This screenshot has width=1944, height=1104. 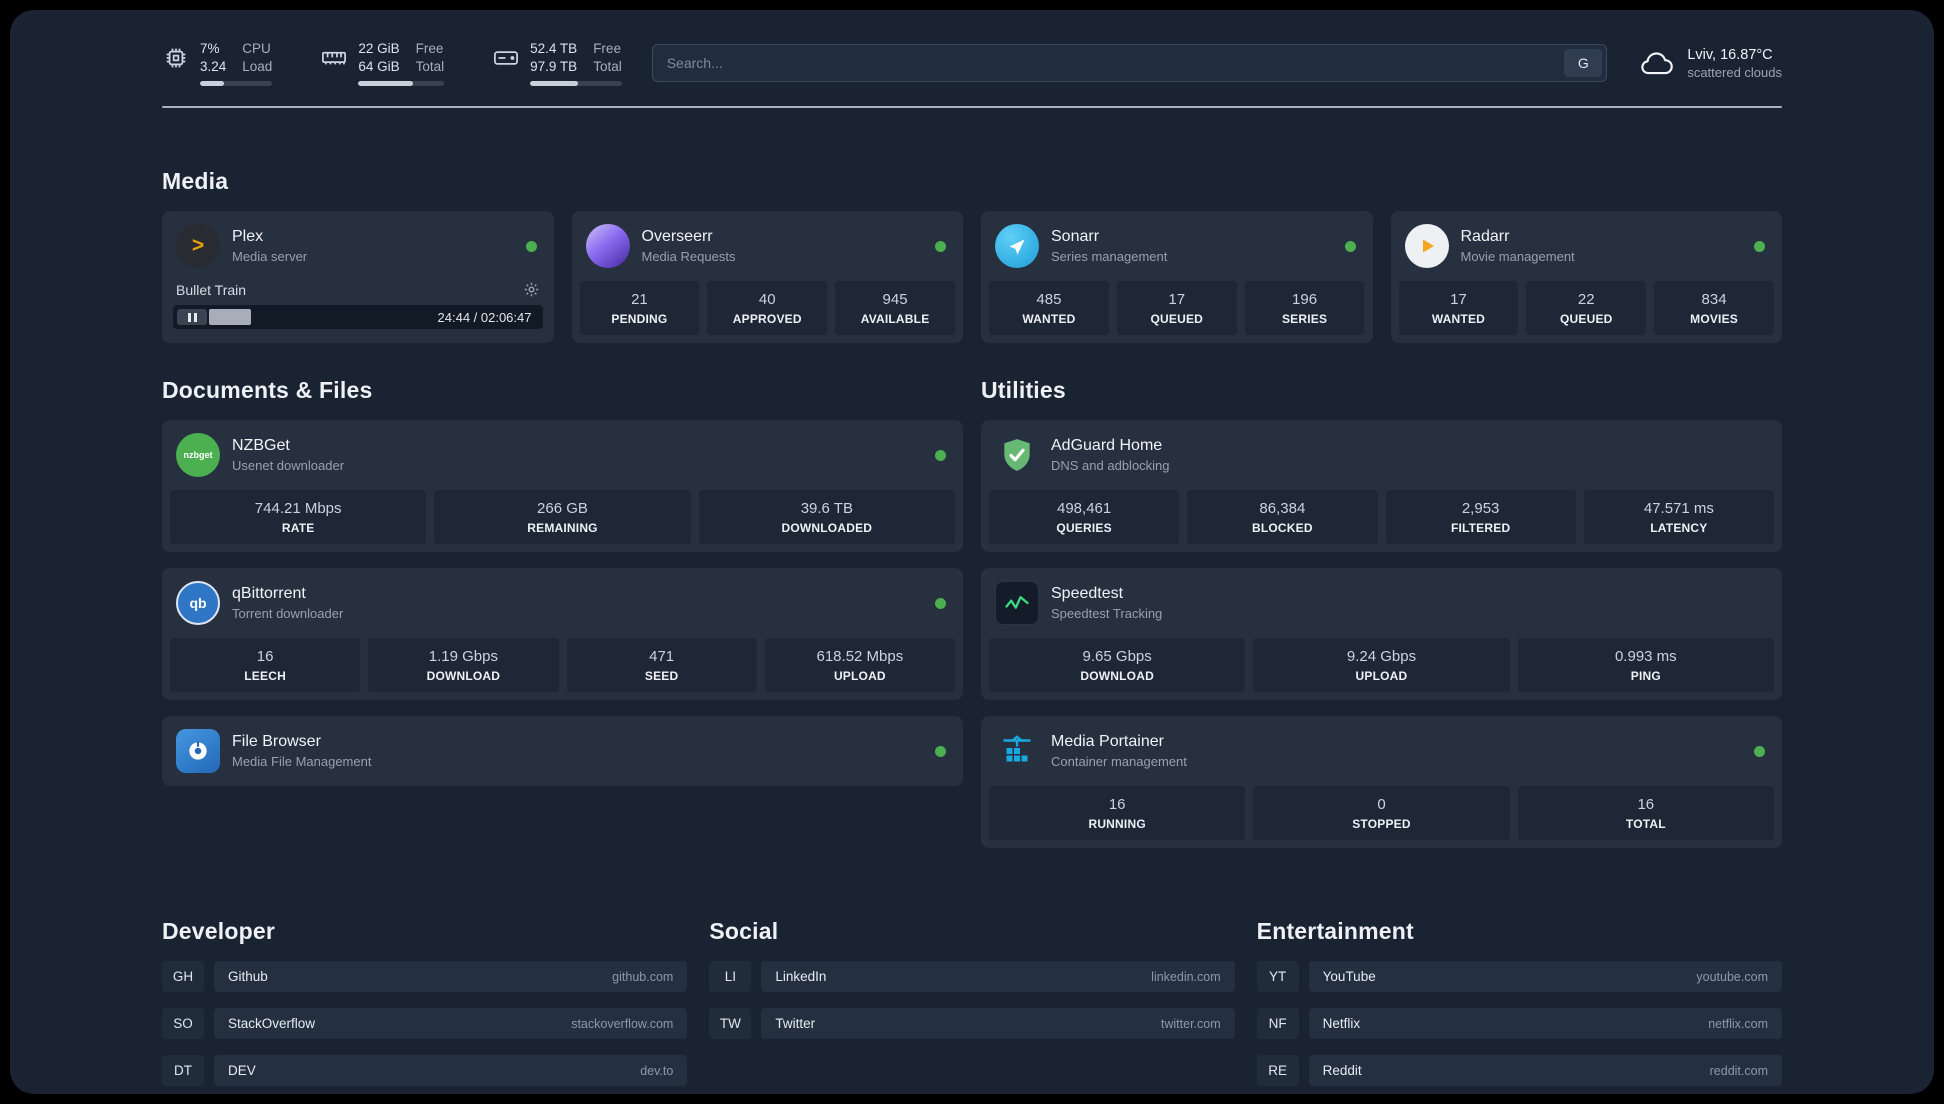 What do you see at coordinates (1517, 257) in the screenshot?
I see `service-subtitle: Movie management` at bounding box center [1517, 257].